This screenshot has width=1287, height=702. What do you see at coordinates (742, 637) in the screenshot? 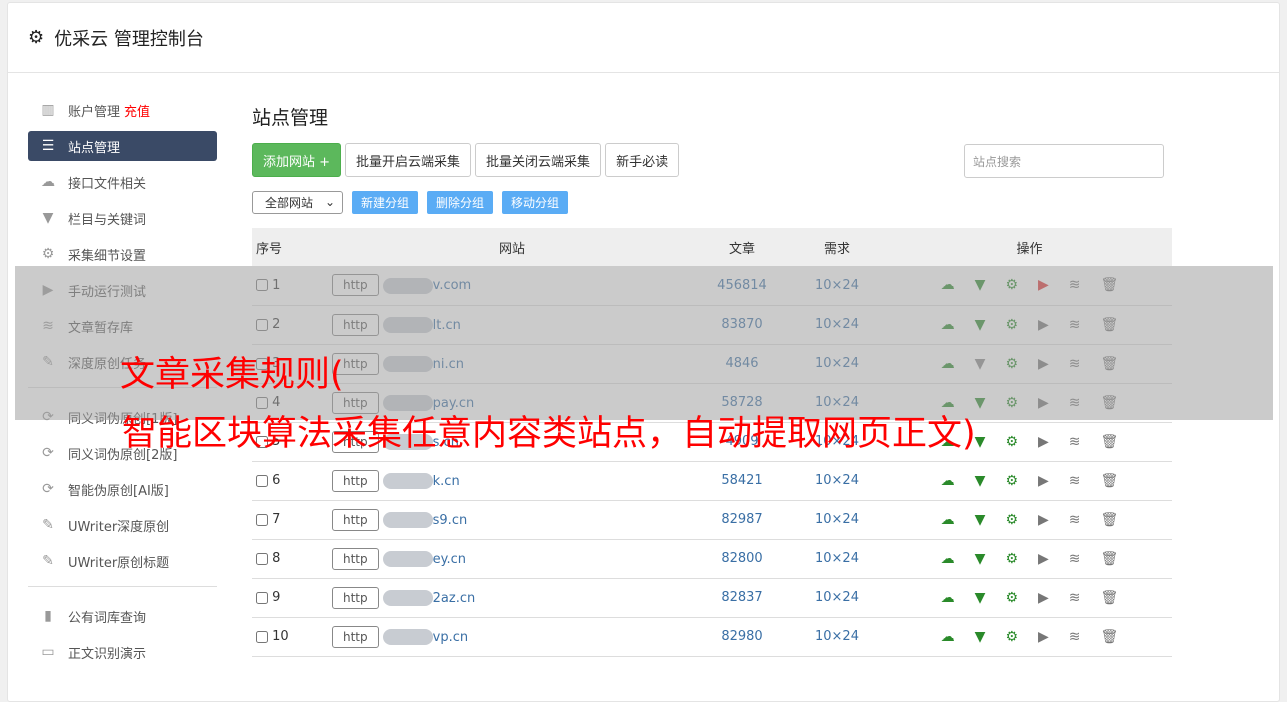
I see `article-count: 82980` at bounding box center [742, 637].